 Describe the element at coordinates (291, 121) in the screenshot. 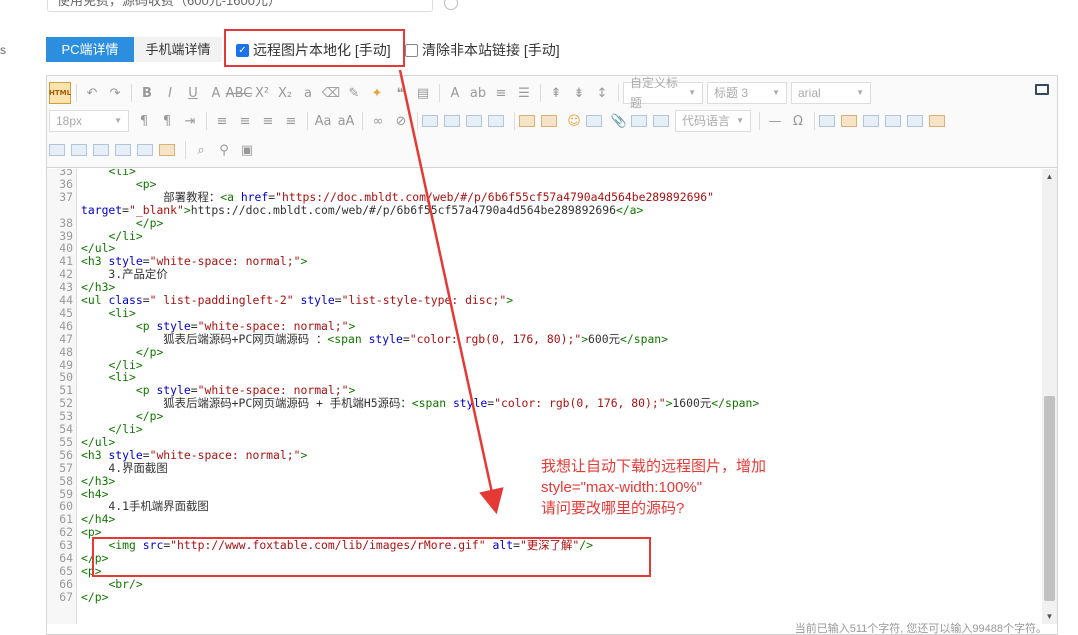

I see `align-justify-icon: ≡` at that location.